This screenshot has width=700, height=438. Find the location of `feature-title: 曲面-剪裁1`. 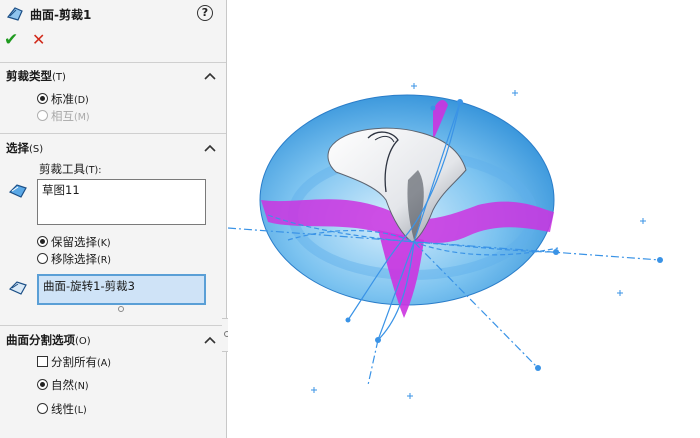

feature-title: 曲面-剪裁1 is located at coordinates (61, 15).